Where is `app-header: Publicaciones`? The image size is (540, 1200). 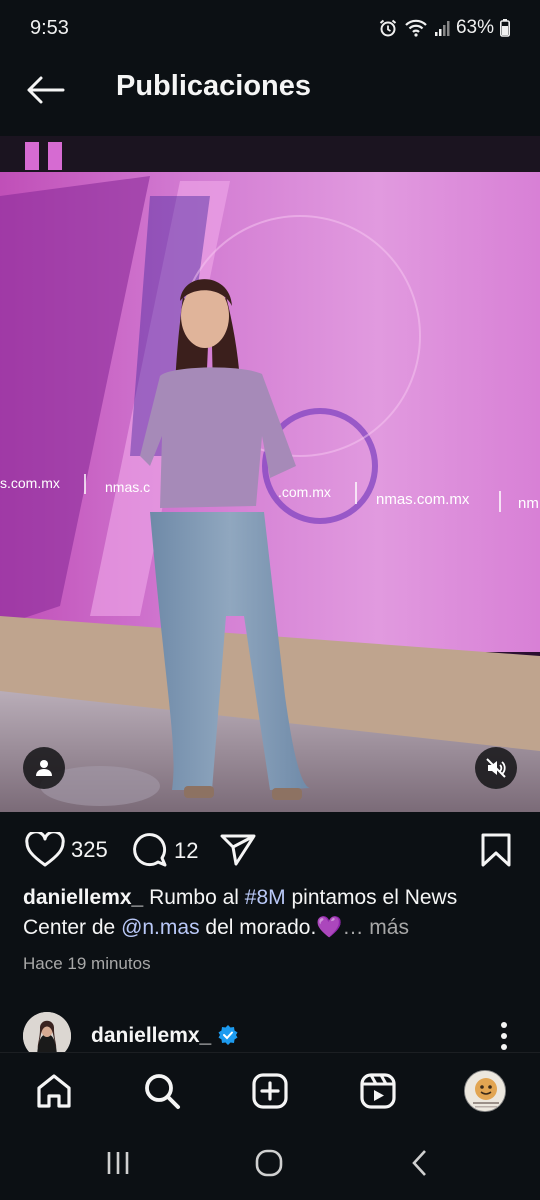 app-header: Publicaciones is located at coordinates (270, 97).